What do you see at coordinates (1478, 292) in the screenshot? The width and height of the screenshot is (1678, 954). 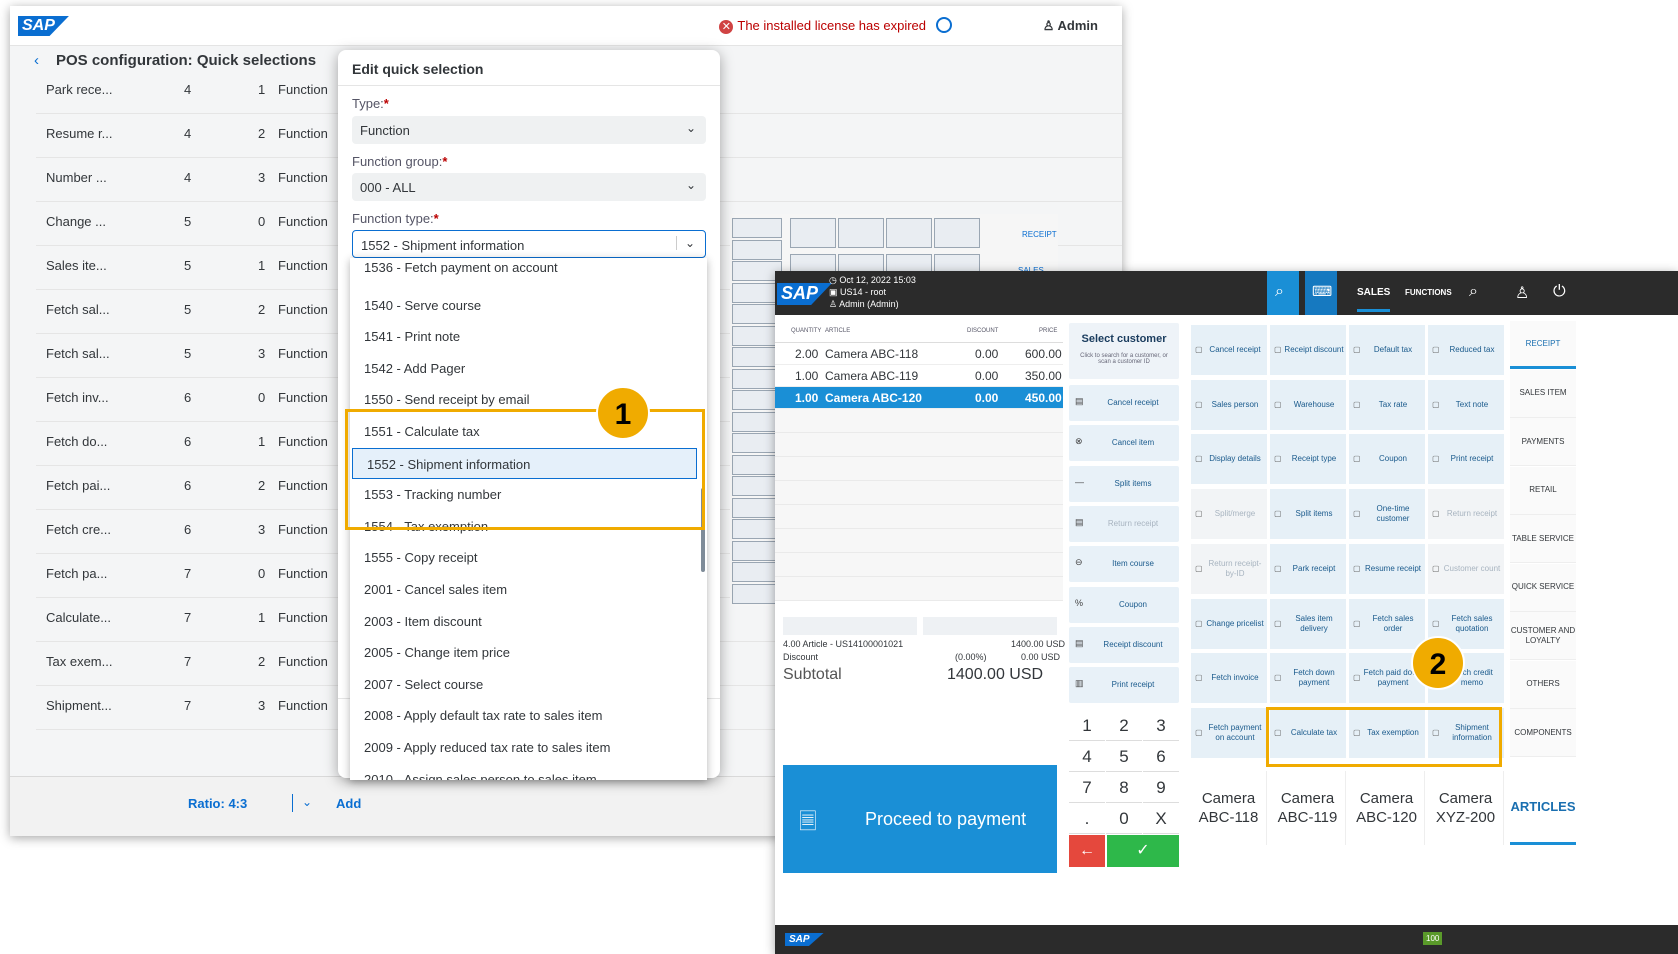 I see `search-icon: ⌕` at bounding box center [1478, 292].